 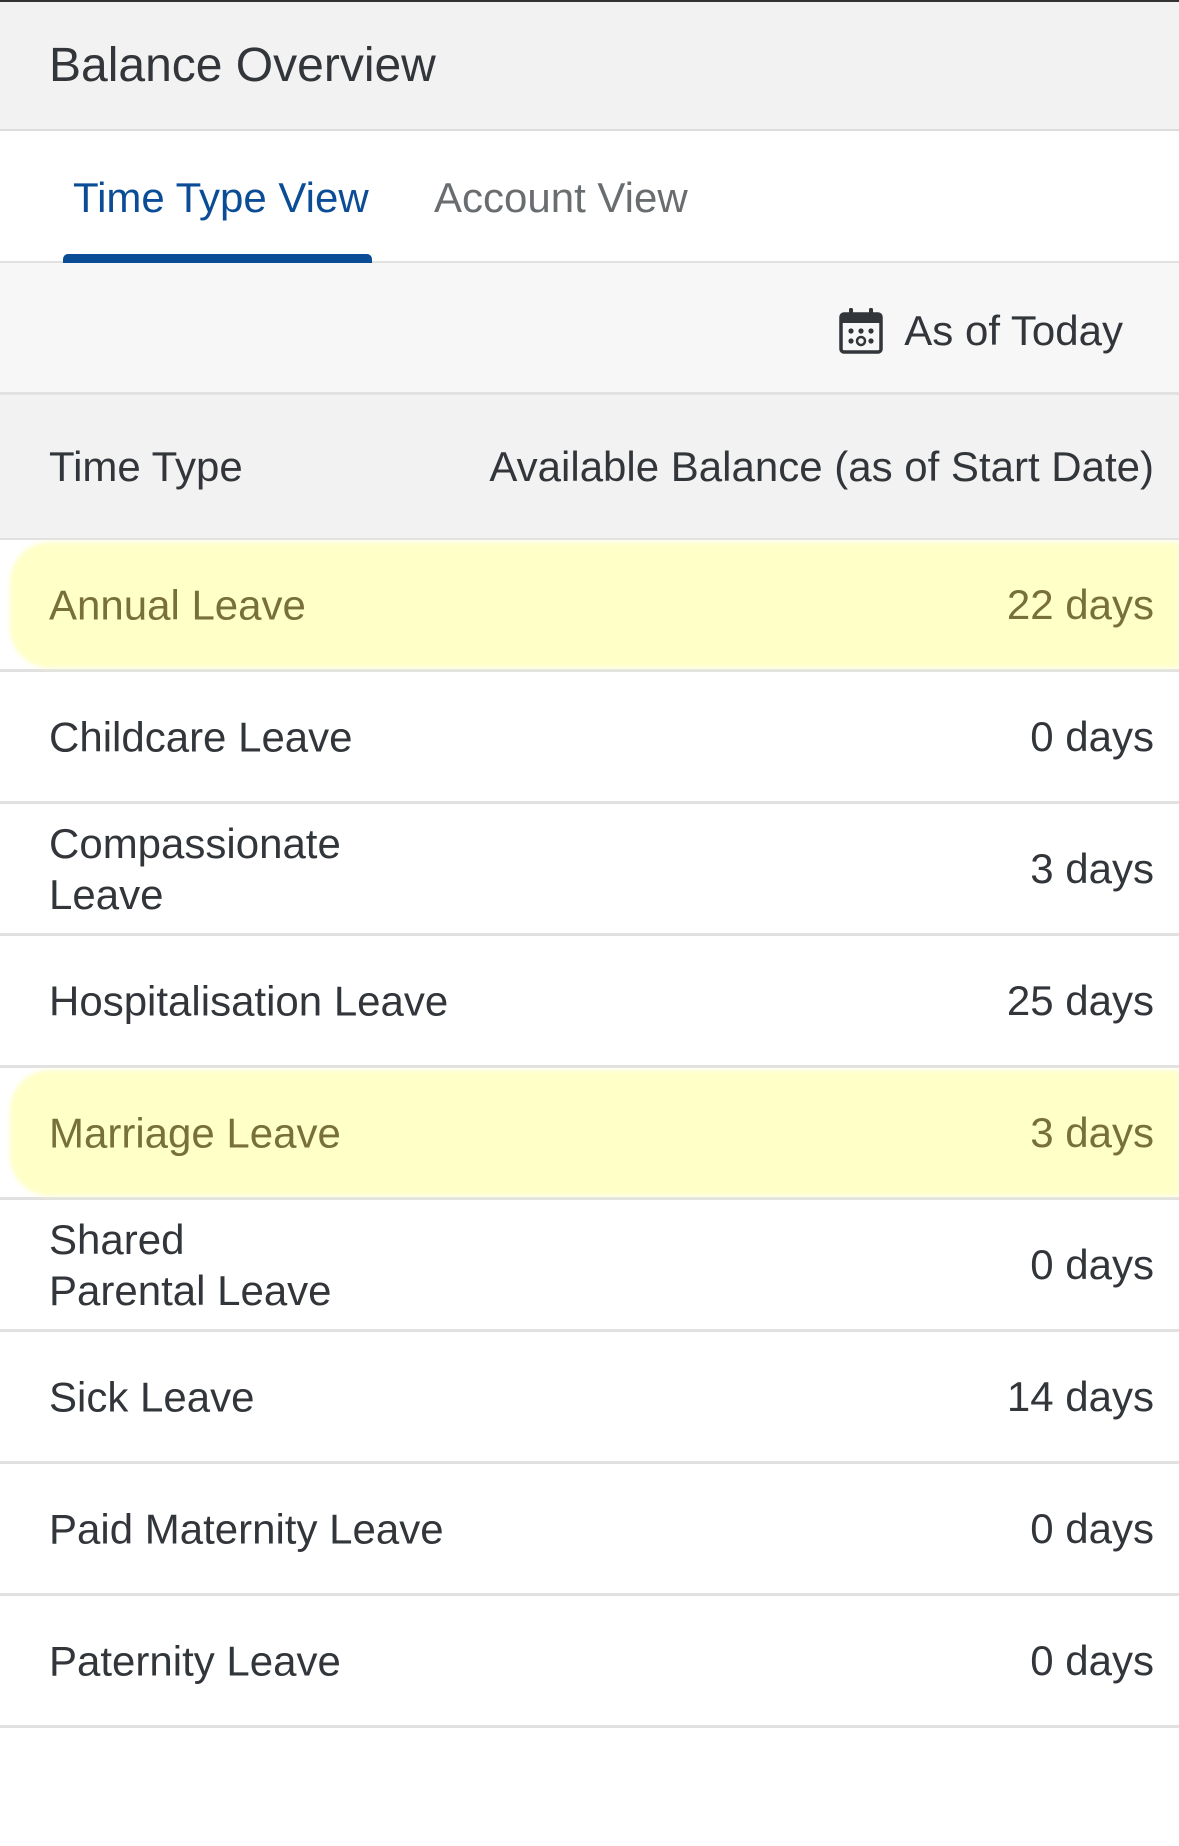 What do you see at coordinates (242, 65) in the screenshot?
I see `page-title: Balance Overview` at bounding box center [242, 65].